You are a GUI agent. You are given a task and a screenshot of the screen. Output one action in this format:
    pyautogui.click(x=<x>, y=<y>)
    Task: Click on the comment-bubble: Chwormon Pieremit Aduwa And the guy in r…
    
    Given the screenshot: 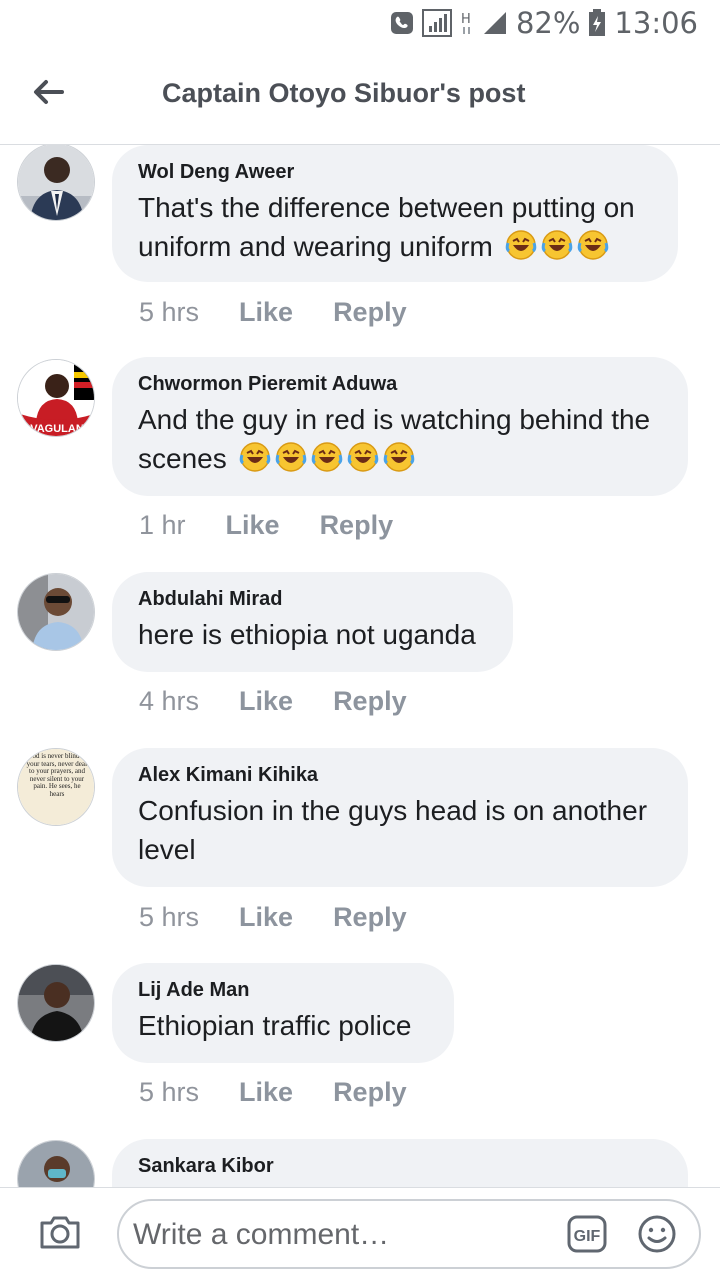 What is the action you would take?
    pyautogui.click(x=400, y=426)
    